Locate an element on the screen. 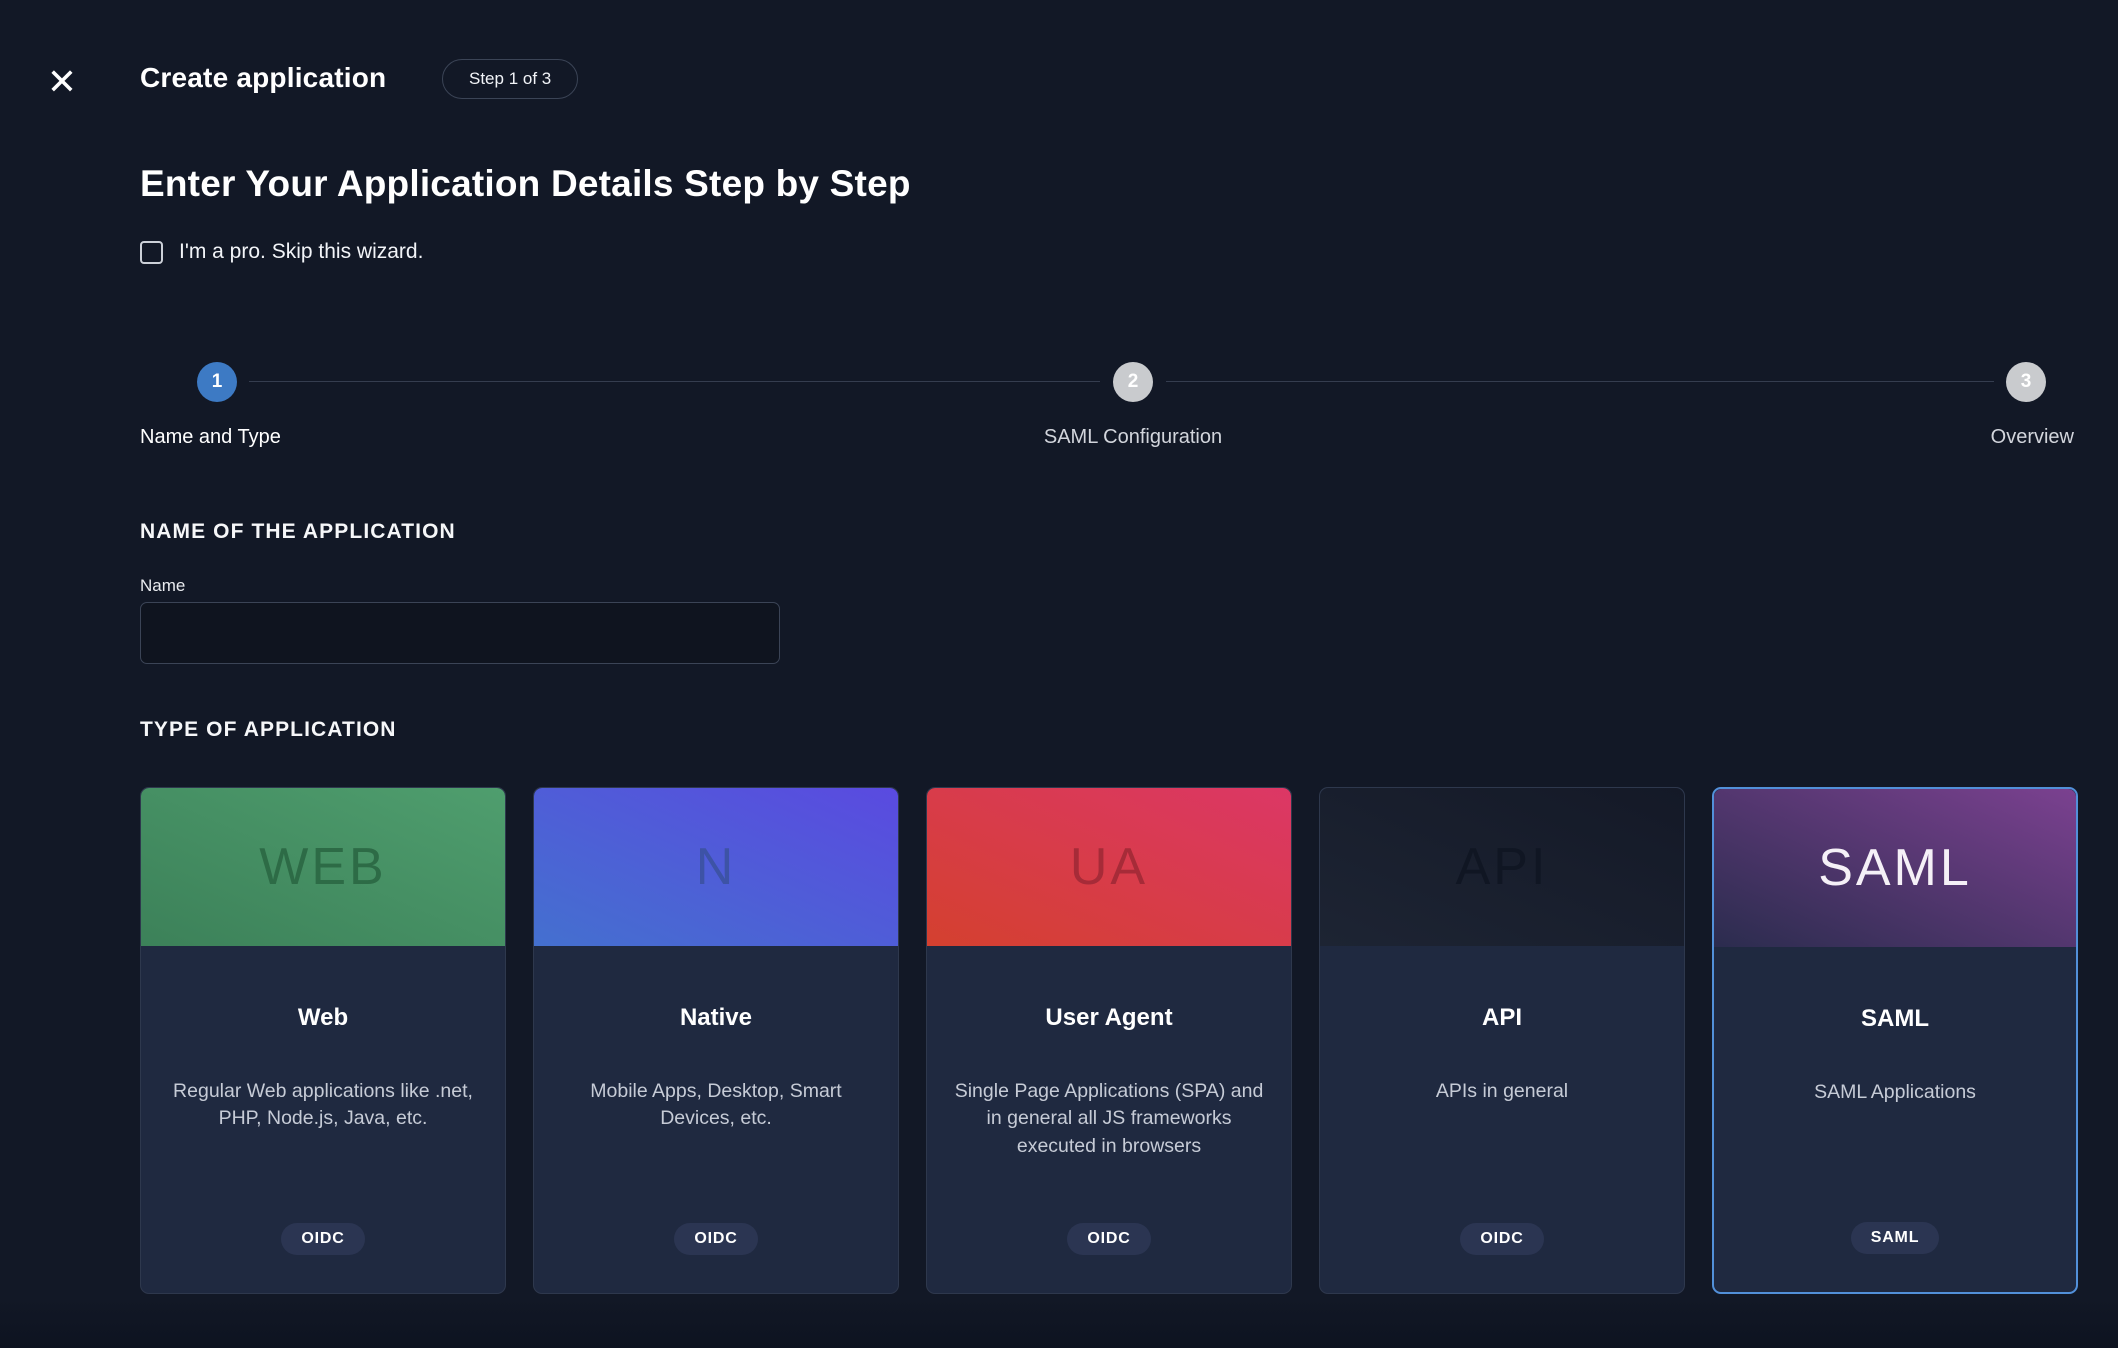  card-header-native: N is located at coordinates (716, 867).